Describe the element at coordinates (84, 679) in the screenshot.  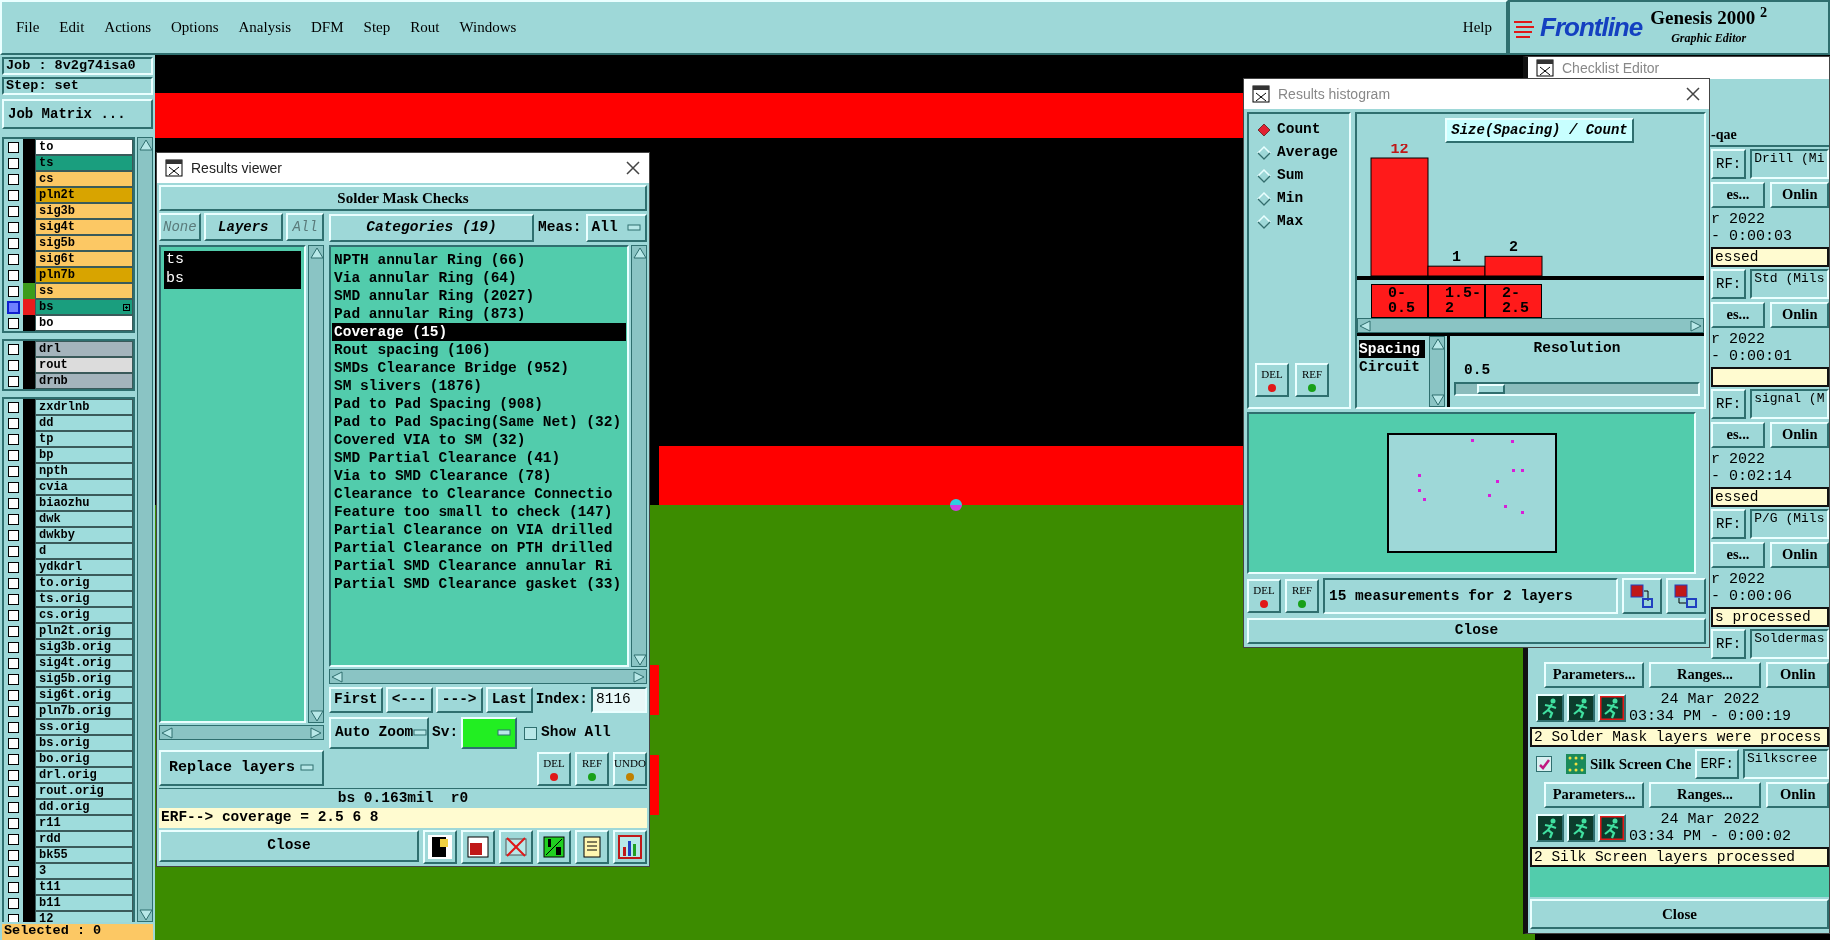
I see `layer-name: sig5b.orig` at that location.